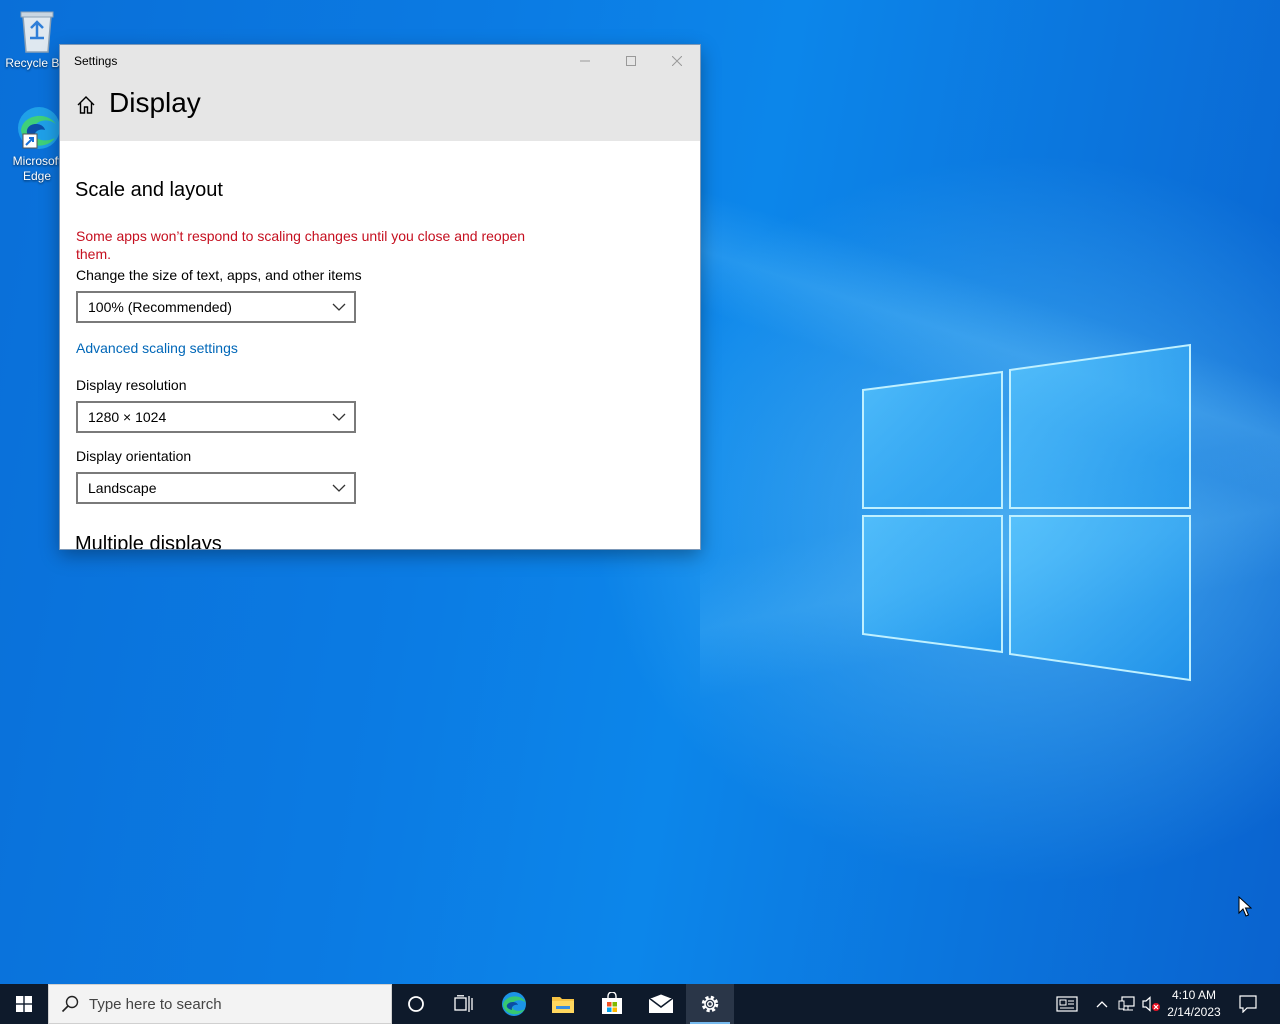 The image size is (1280, 1024). Describe the element at coordinates (149, 190) in the screenshot. I see `section-title: Scale and layout` at that location.